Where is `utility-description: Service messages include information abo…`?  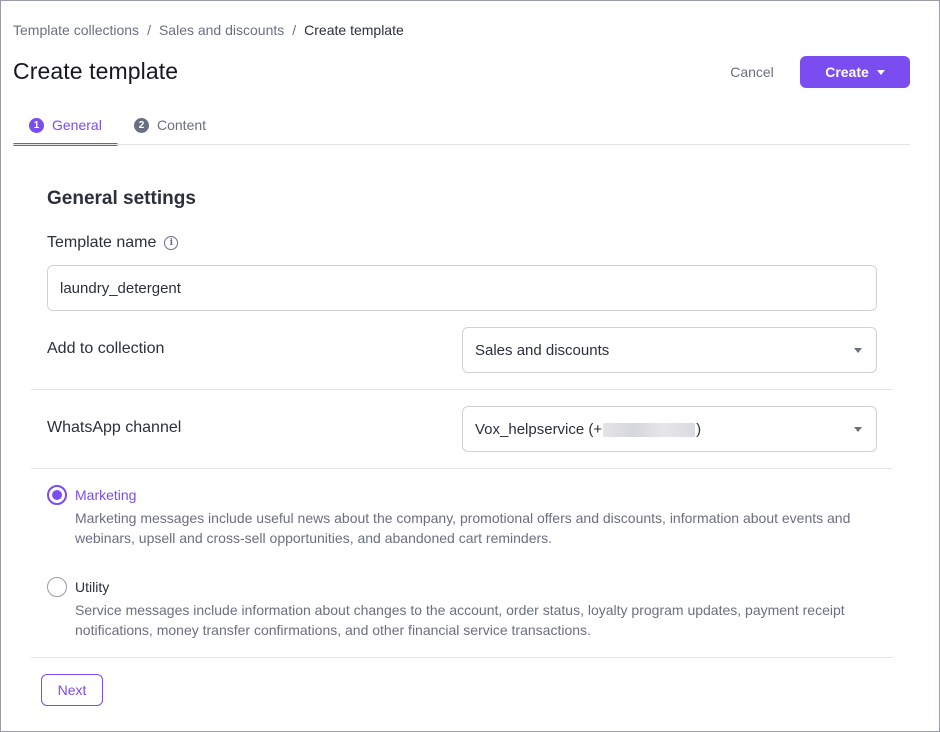 utility-description: Service messages include information abo… is located at coordinates (460, 620).